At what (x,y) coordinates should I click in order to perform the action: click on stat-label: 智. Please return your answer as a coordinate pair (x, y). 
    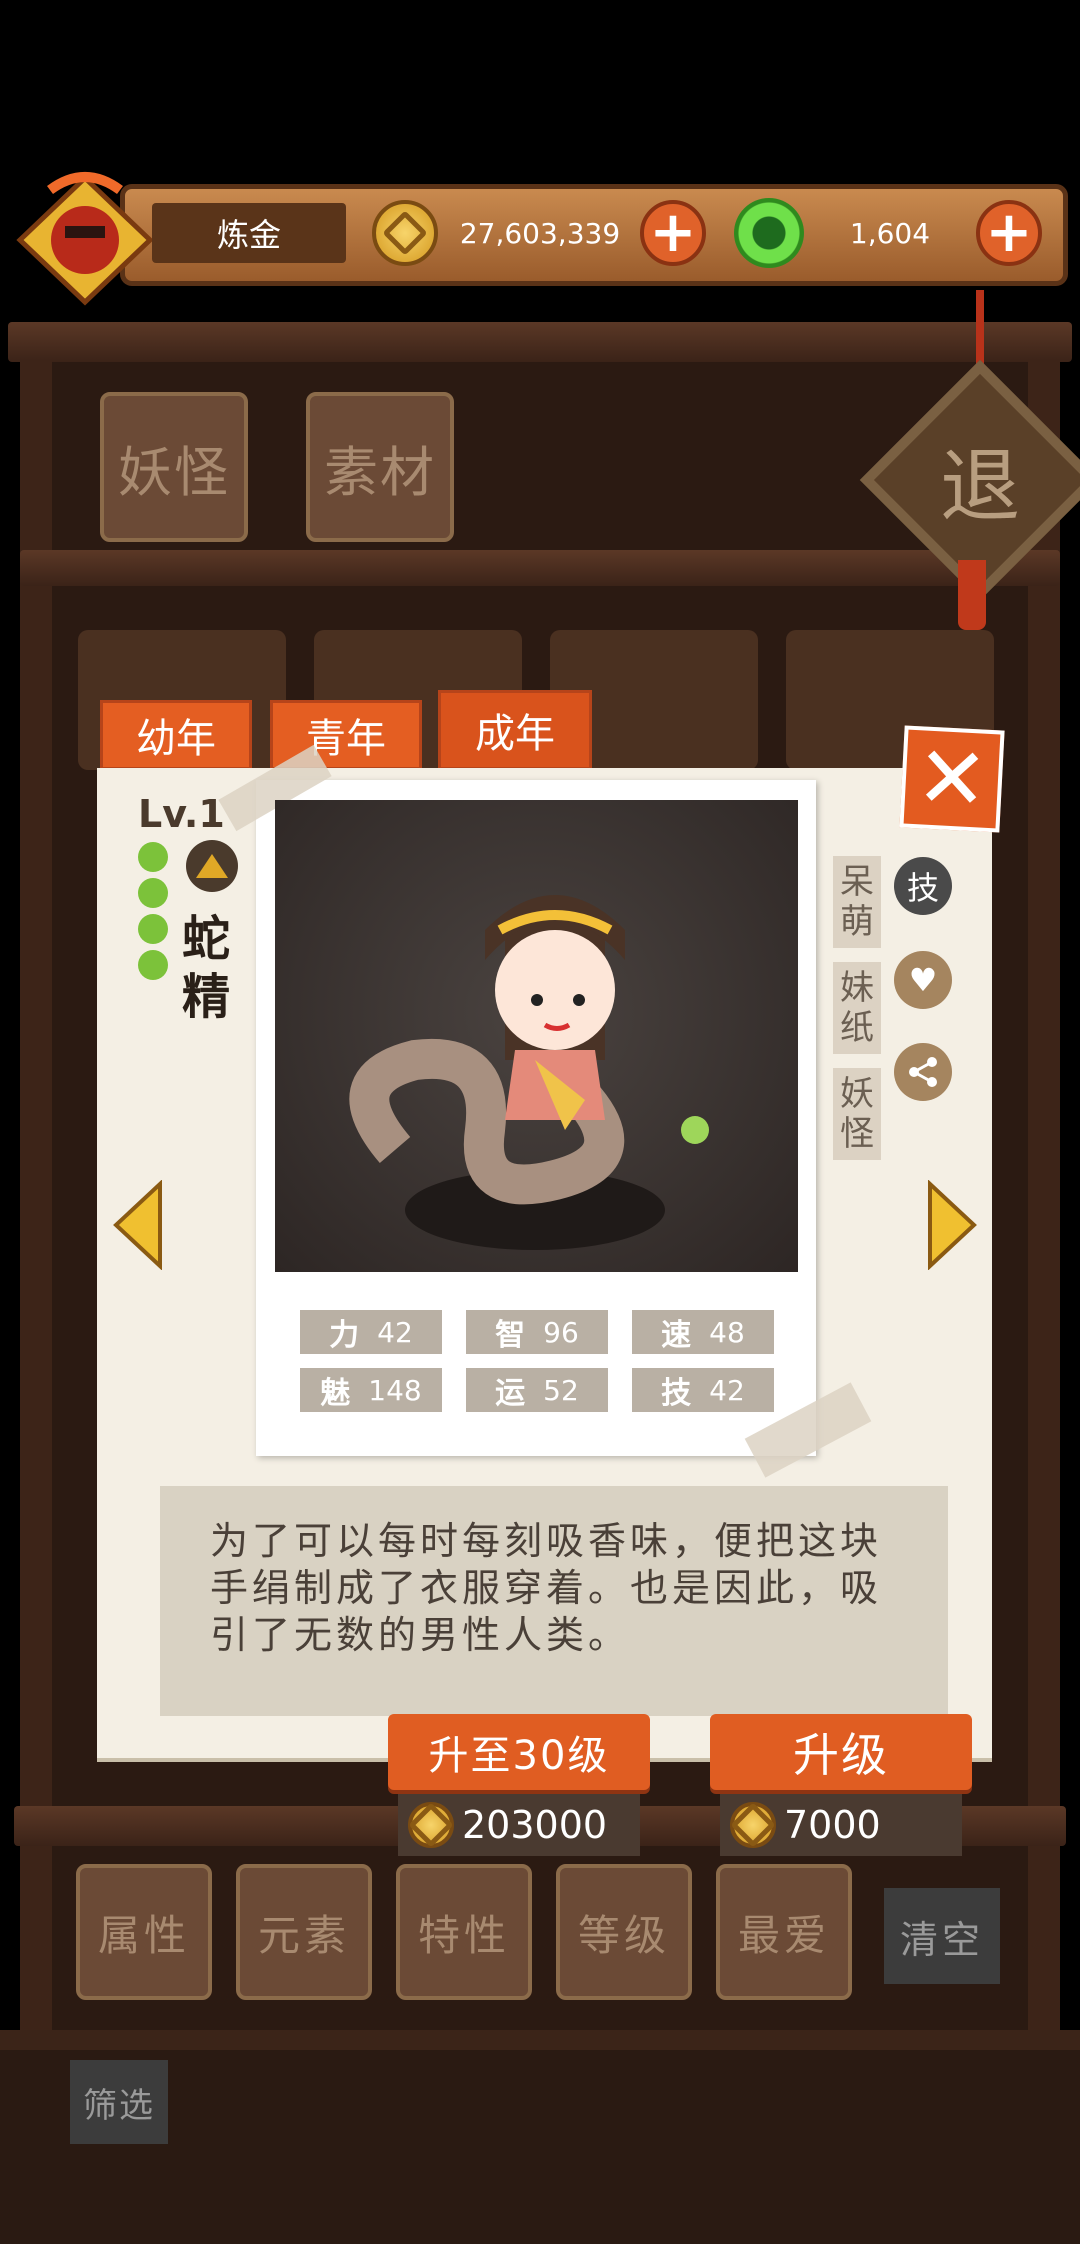
    Looking at the image, I should click on (510, 1335).